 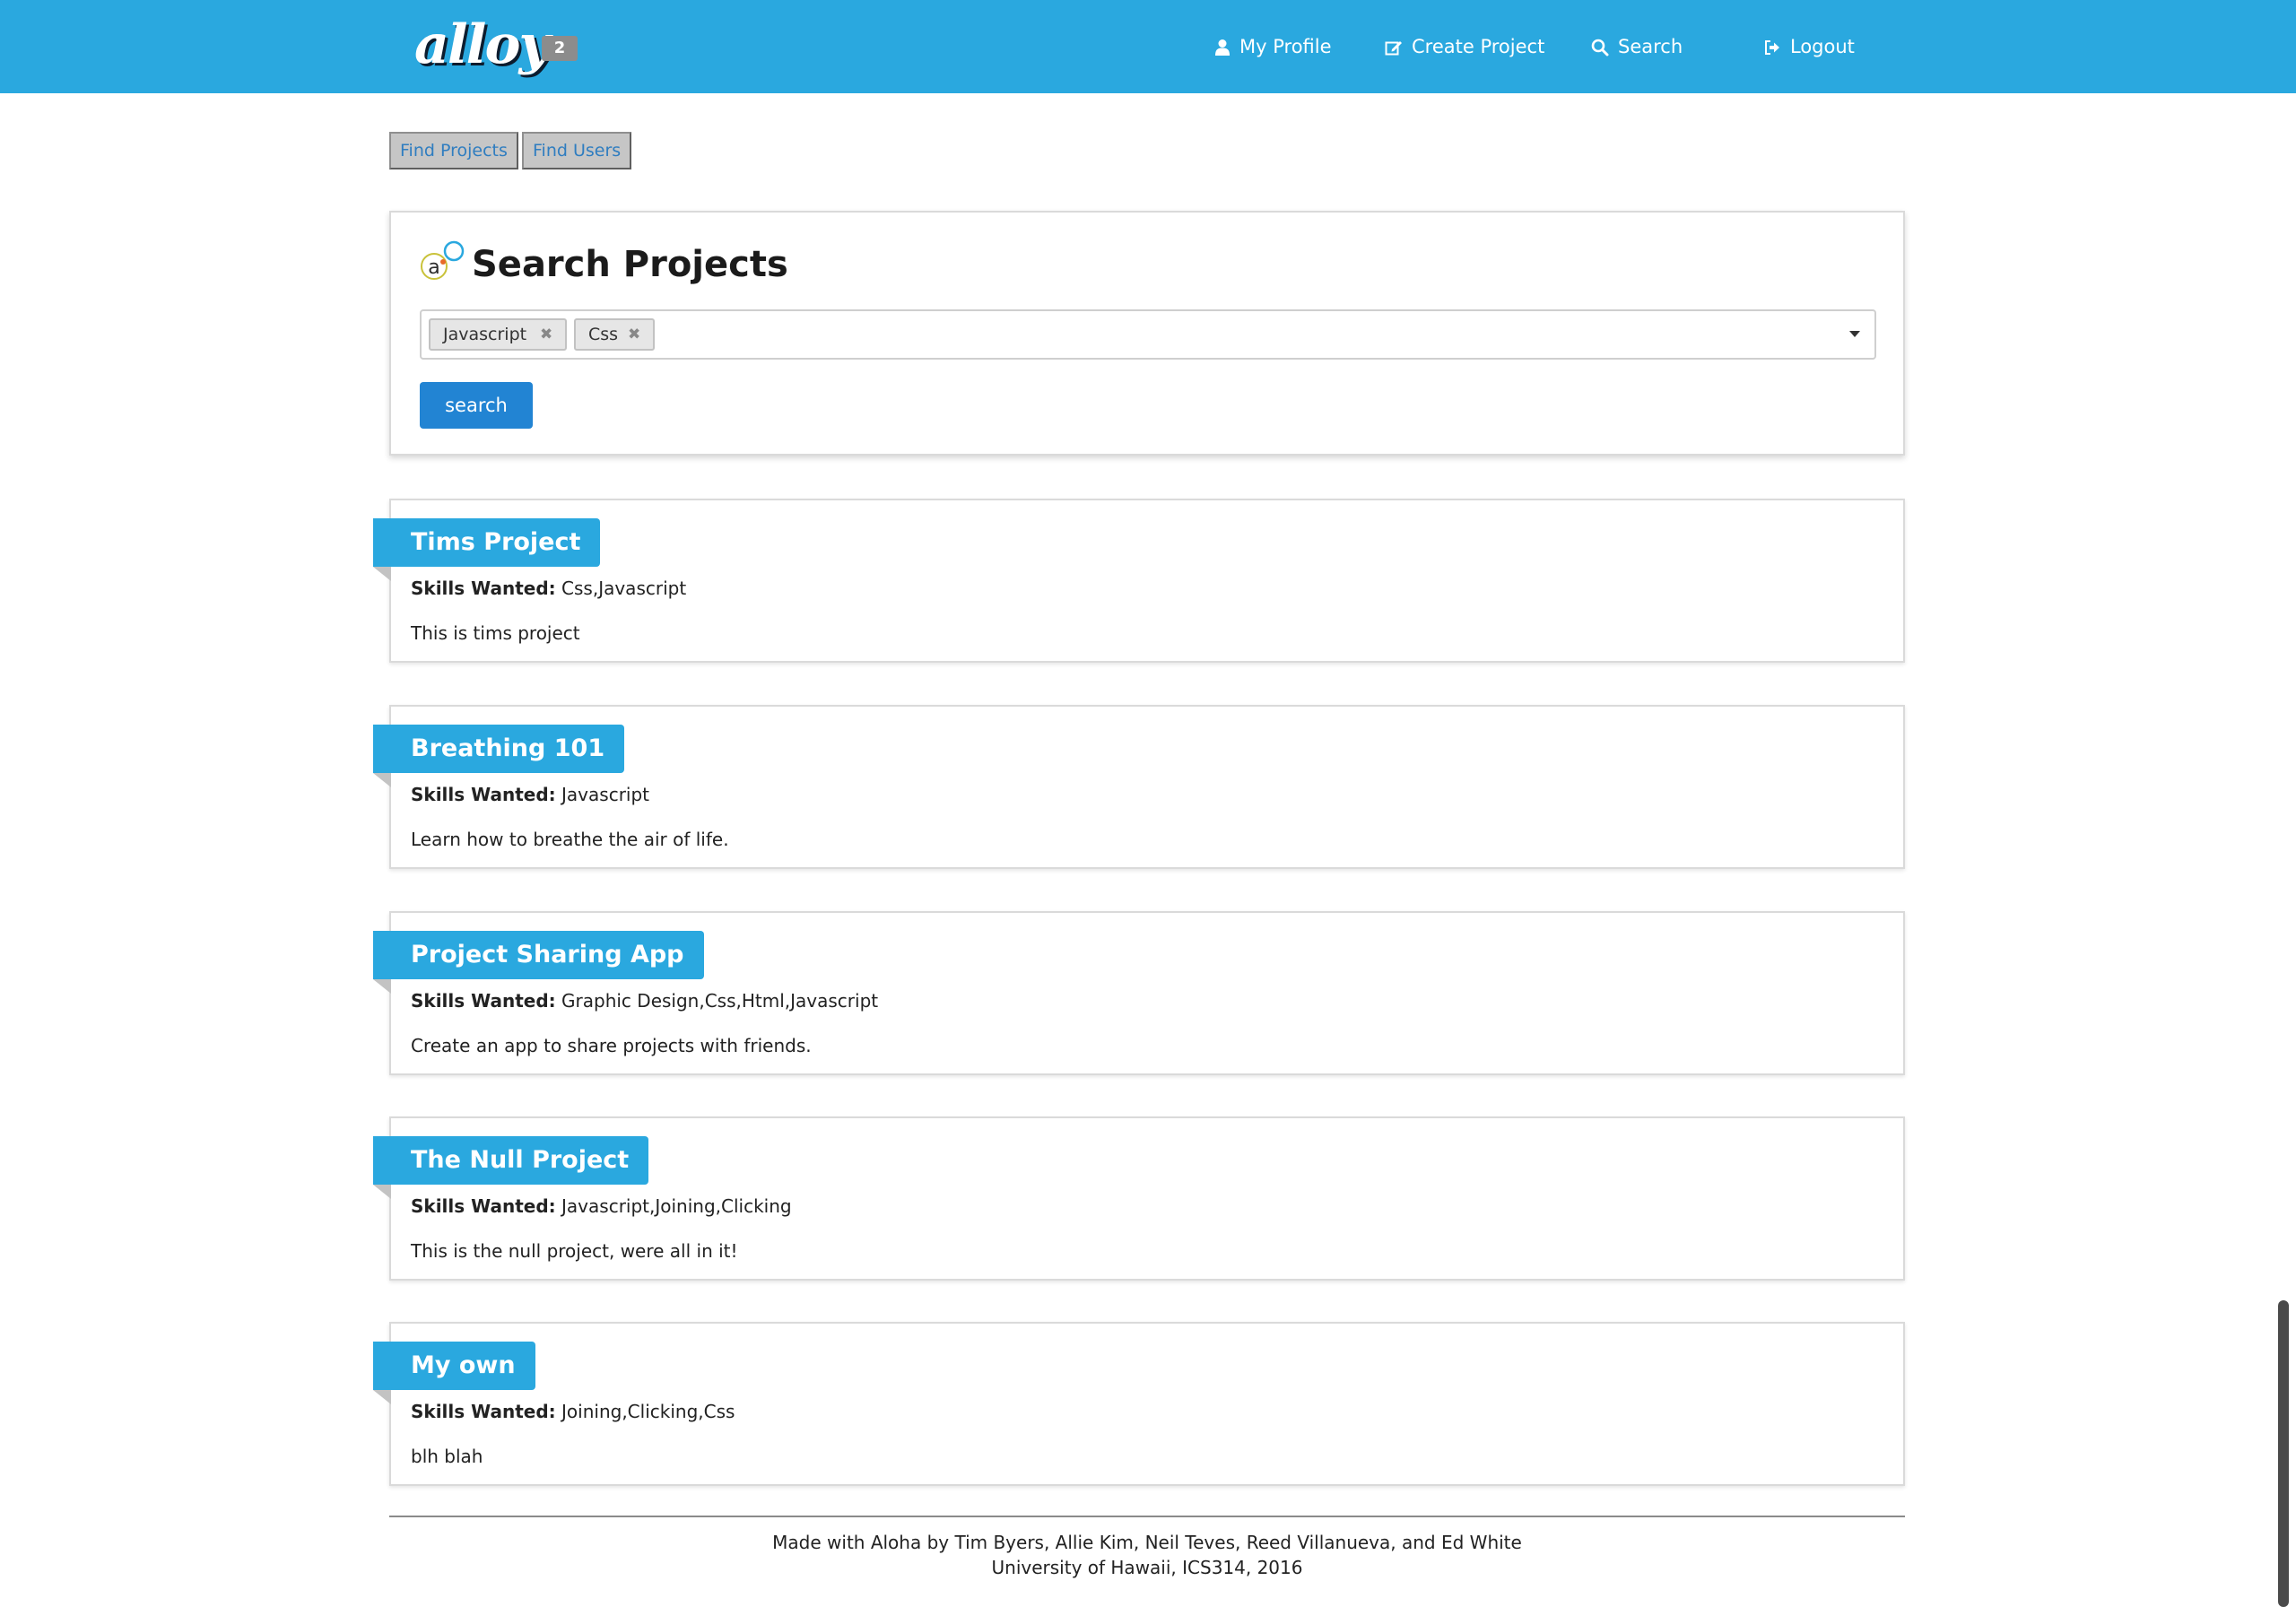 What do you see at coordinates (454, 1366) in the screenshot?
I see `project-title: My own` at bounding box center [454, 1366].